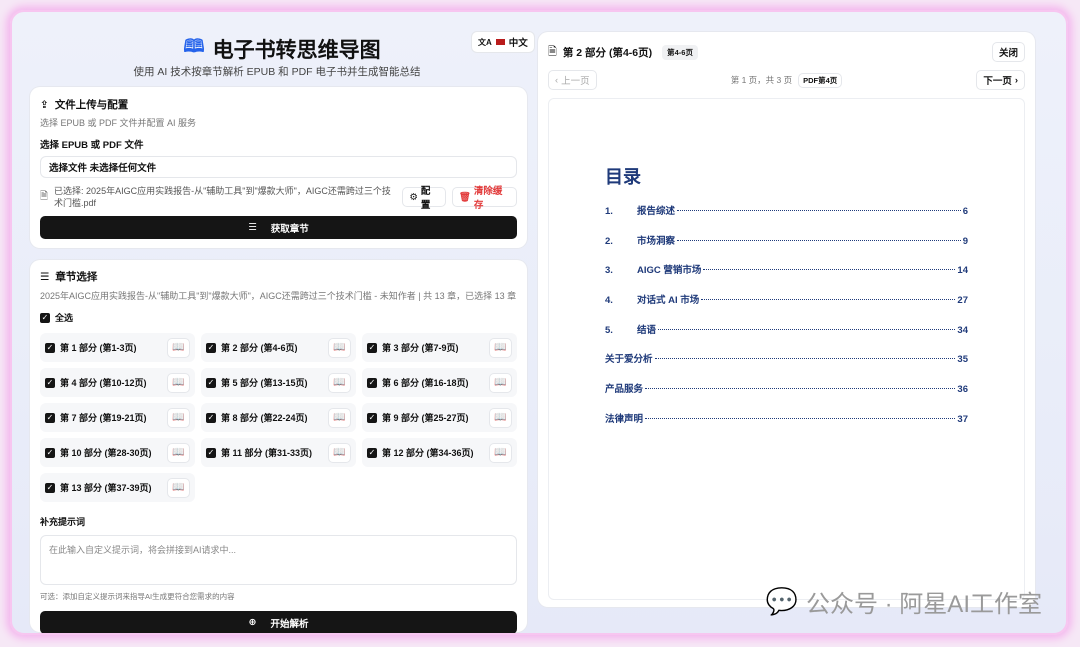 The image size is (1080, 647). Describe the element at coordinates (117, 452) in the screenshot. I see `chapter-item: ✓ 第 10 部分 (第28-30页) 📖` at that location.